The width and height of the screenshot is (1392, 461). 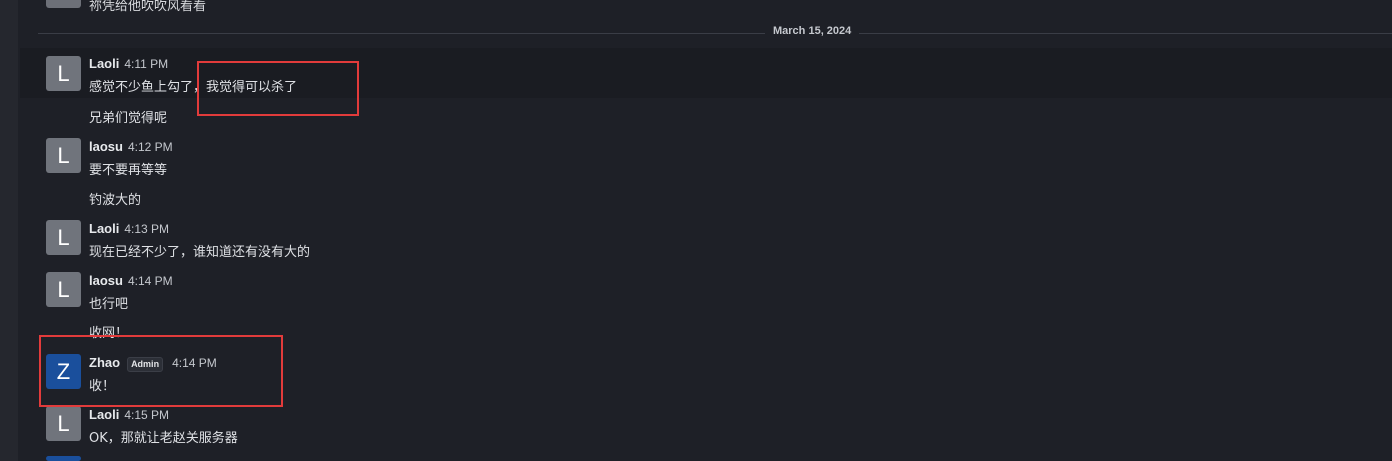 I want to click on message-header: laosu 4:12 PM, so click(x=131, y=147).